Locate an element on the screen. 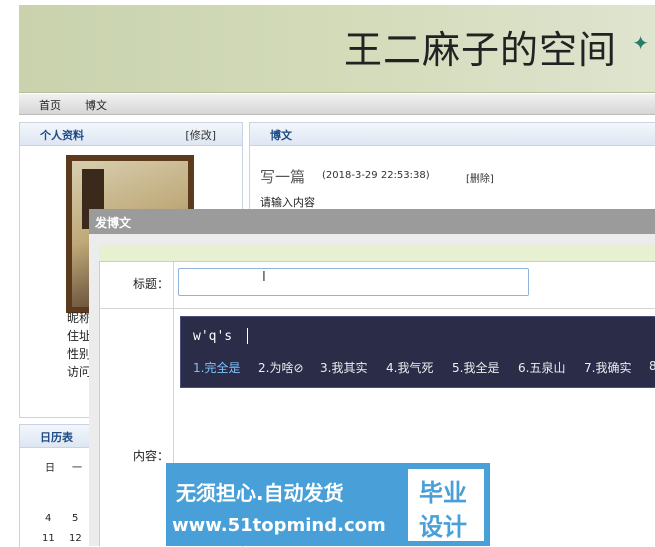 The width and height of the screenshot is (655, 547). profile-panel-title: 个人资料 is located at coordinates (62, 135).